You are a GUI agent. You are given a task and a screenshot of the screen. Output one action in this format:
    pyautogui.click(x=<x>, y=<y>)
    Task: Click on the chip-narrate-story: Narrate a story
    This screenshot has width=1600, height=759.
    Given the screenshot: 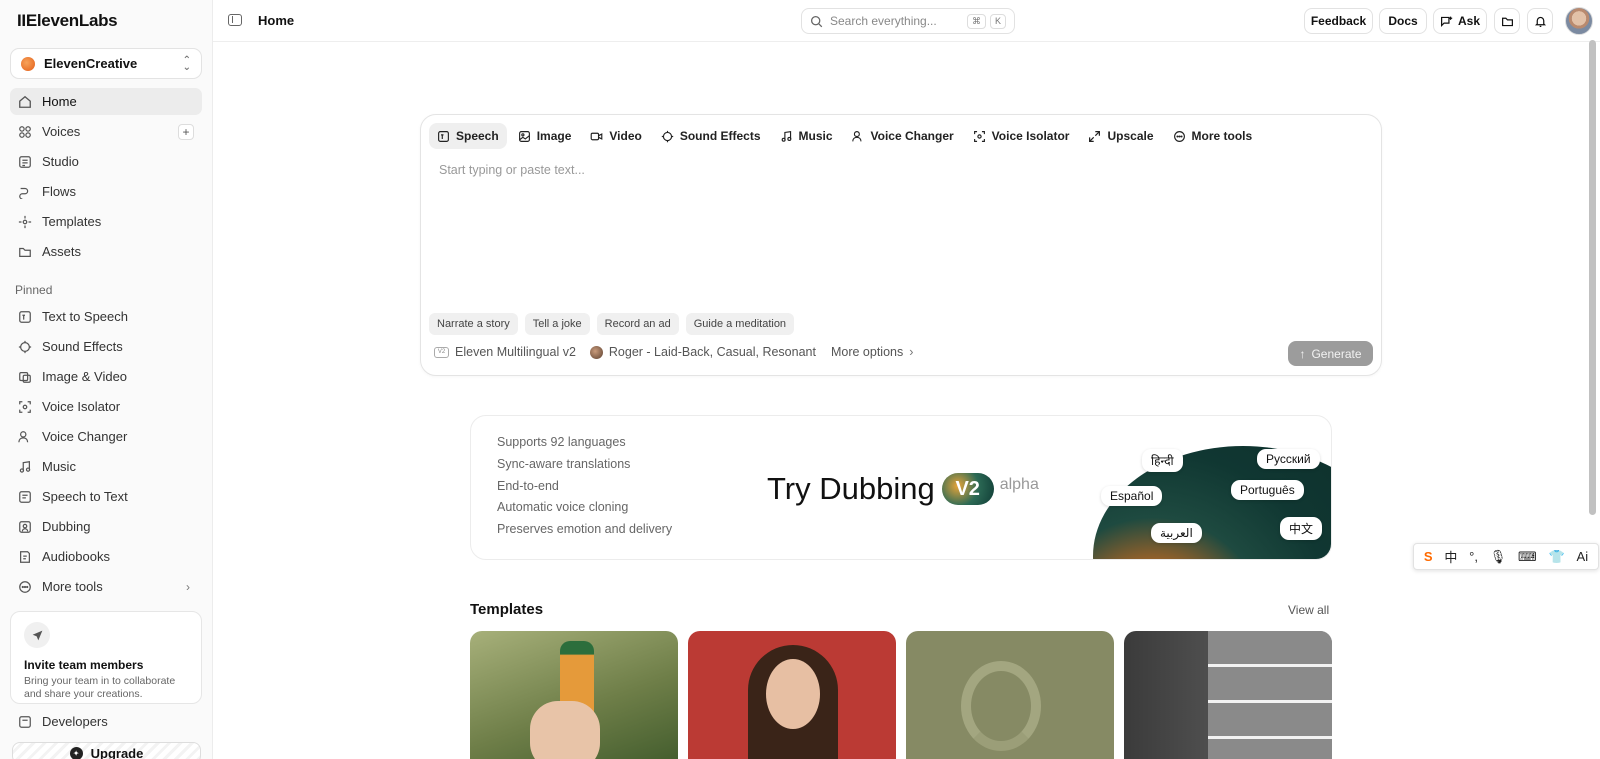 What is the action you would take?
    pyautogui.click(x=473, y=324)
    